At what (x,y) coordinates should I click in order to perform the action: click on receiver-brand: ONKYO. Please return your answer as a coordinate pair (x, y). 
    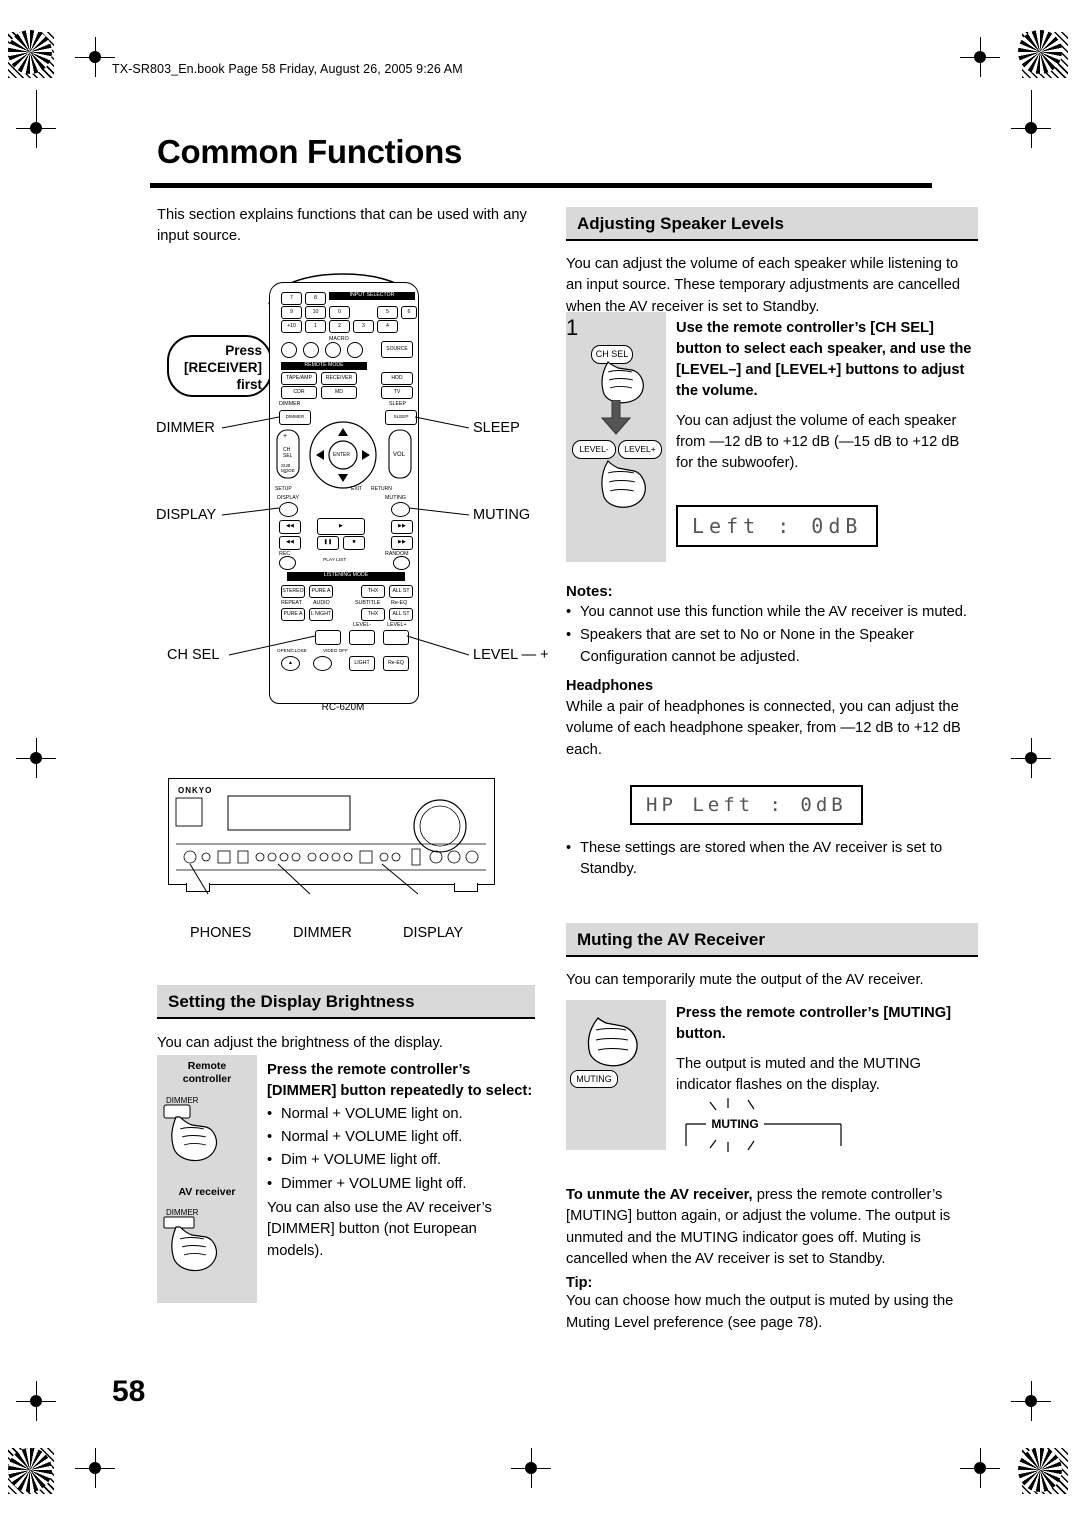
    Looking at the image, I should click on (195, 790).